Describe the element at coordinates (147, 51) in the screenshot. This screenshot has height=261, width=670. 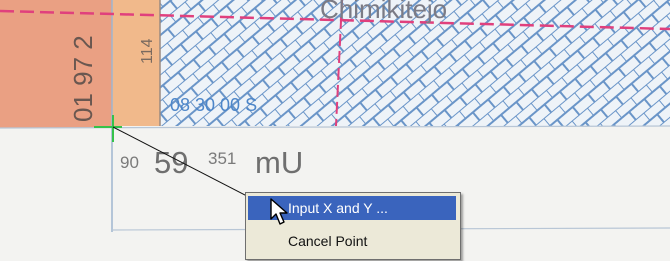
I see `parcel-number-label: 114` at that location.